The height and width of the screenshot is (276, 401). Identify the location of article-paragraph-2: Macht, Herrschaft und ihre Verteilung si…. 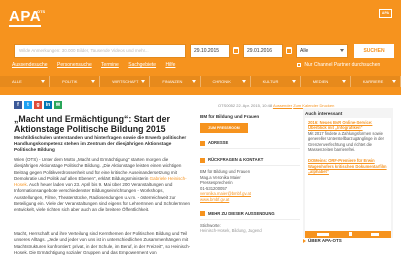
(102, 243).